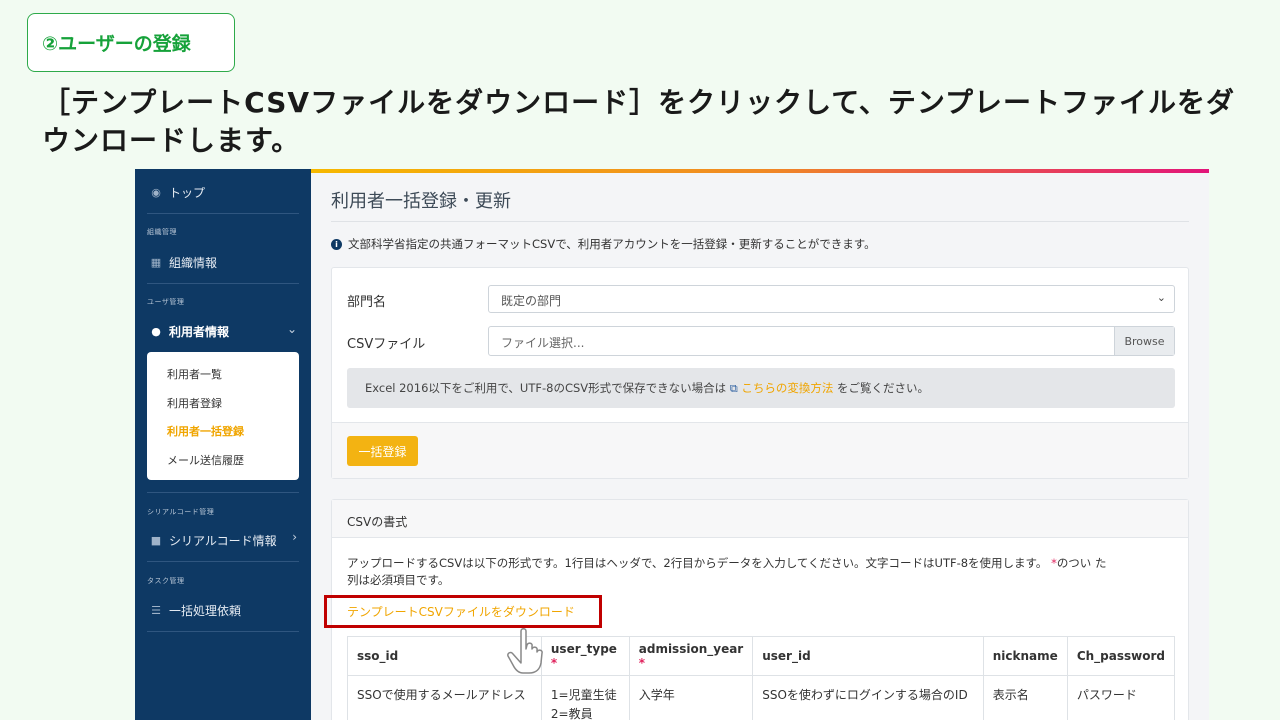 The height and width of the screenshot is (720, 1280). I want to click on section-label-task: タスク管理, so click(166, 581).